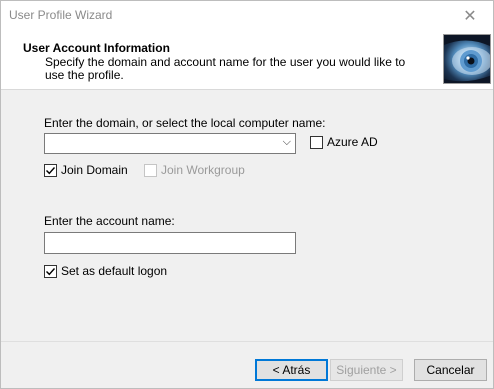  I want to click on join-domain-checkbox-box, so click(50, 170).